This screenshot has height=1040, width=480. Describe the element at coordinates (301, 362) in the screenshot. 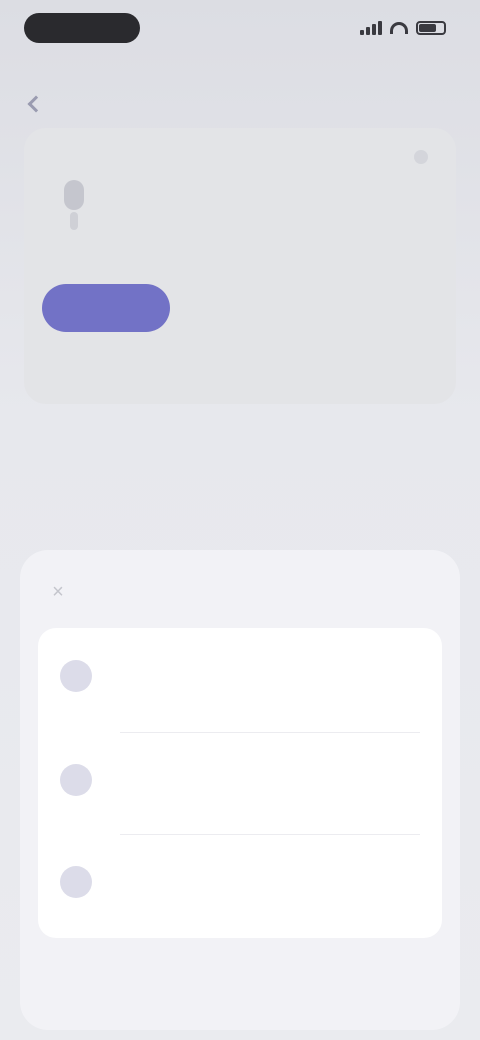

I see `card-footer` at that location.